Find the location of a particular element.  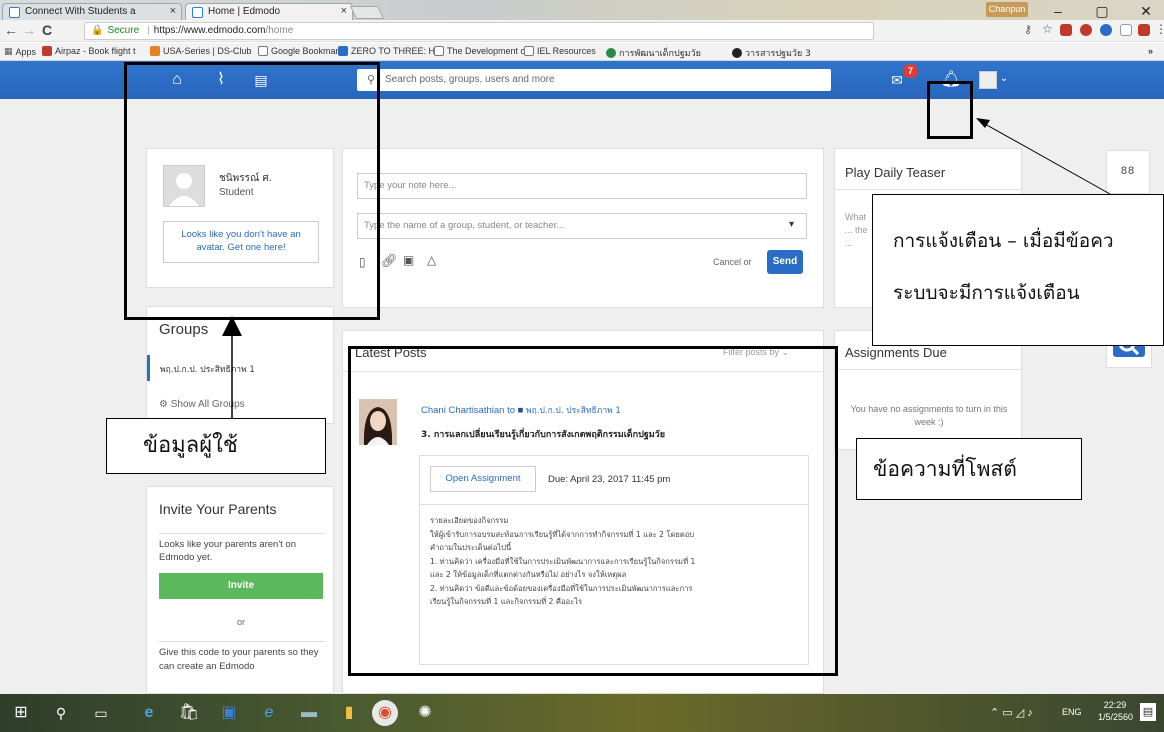

edge-icon: e is located at coordinates (149, 713).